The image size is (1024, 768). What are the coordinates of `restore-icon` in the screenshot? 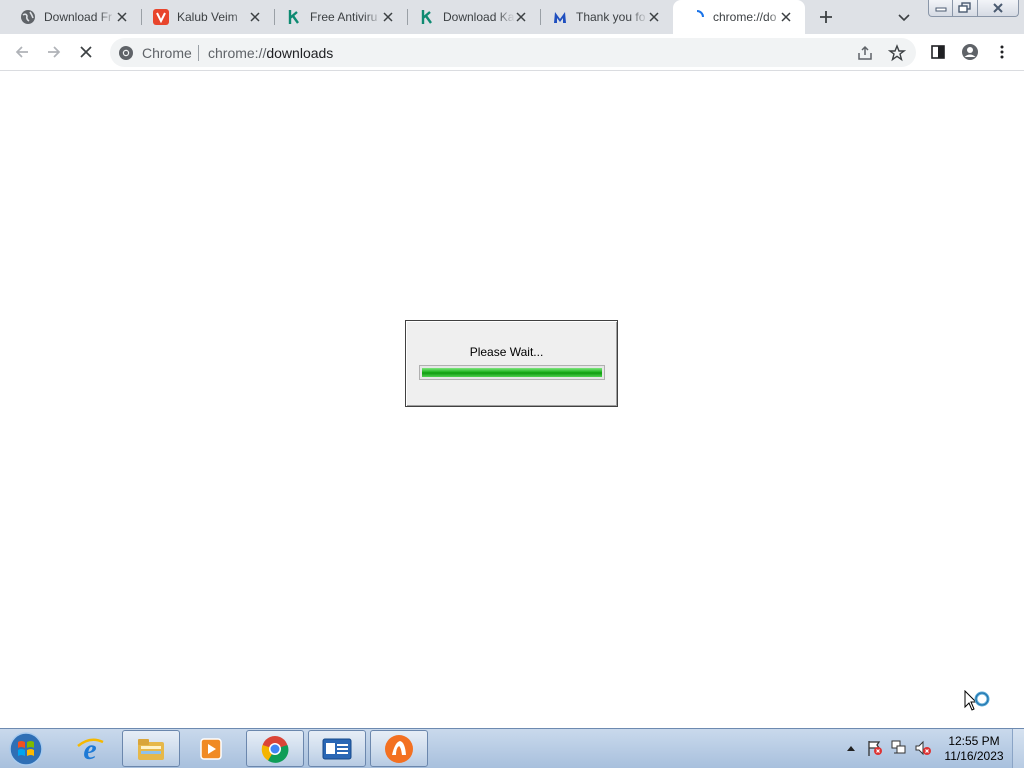 It's located at (964, 7).